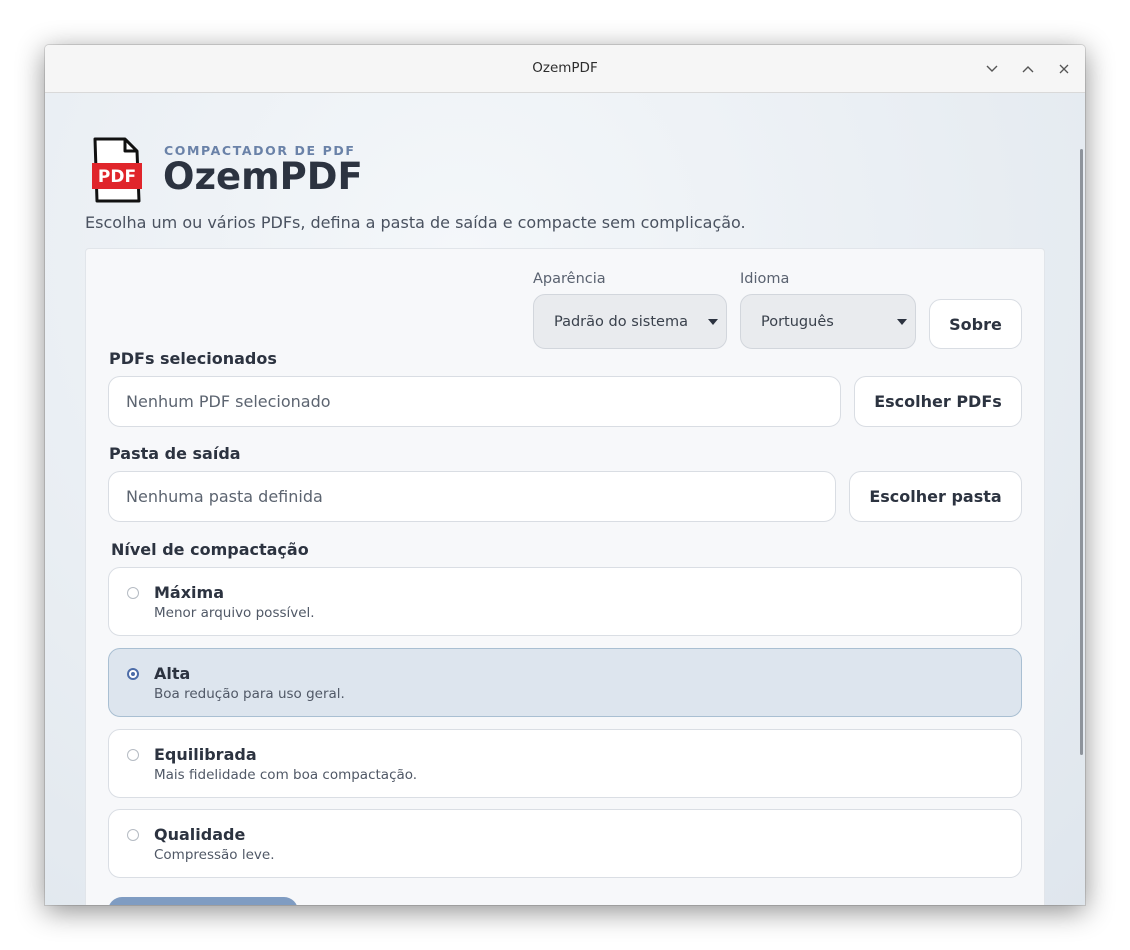 The height and width of the screenshot is (950, 1130). I want to click on output-label: Pasta de saída, so click(175, 453).